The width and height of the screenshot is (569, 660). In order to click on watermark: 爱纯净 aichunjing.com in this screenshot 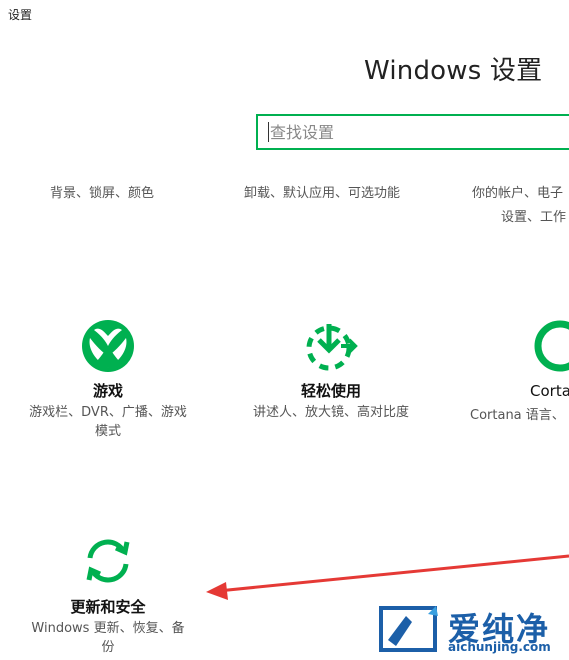, I will do `click(464, 631)`.